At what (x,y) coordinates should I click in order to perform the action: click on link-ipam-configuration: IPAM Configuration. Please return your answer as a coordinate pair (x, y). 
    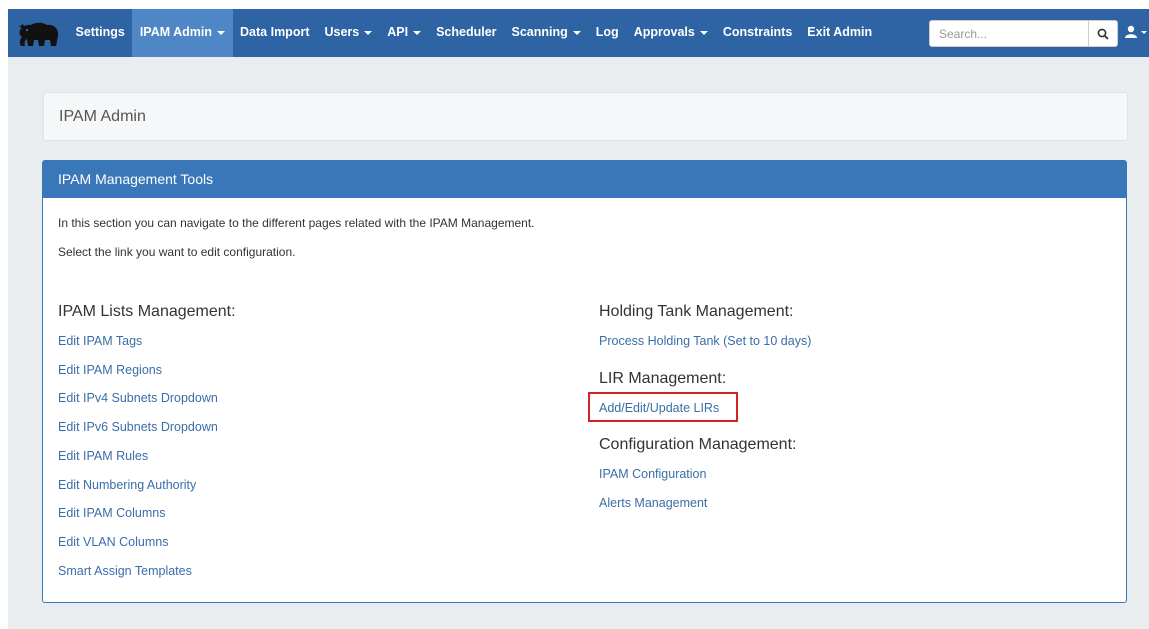
    Looking at the image, I should click on (652, 474).